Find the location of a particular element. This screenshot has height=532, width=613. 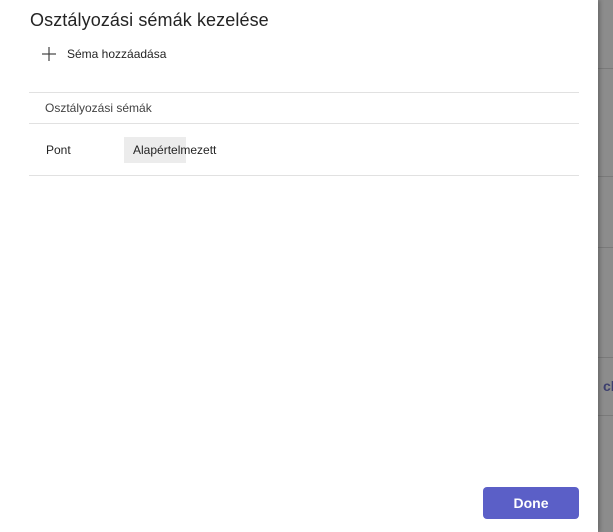

column-header-schemes: Osztályozási sémák is located at coordinates (98, 108).